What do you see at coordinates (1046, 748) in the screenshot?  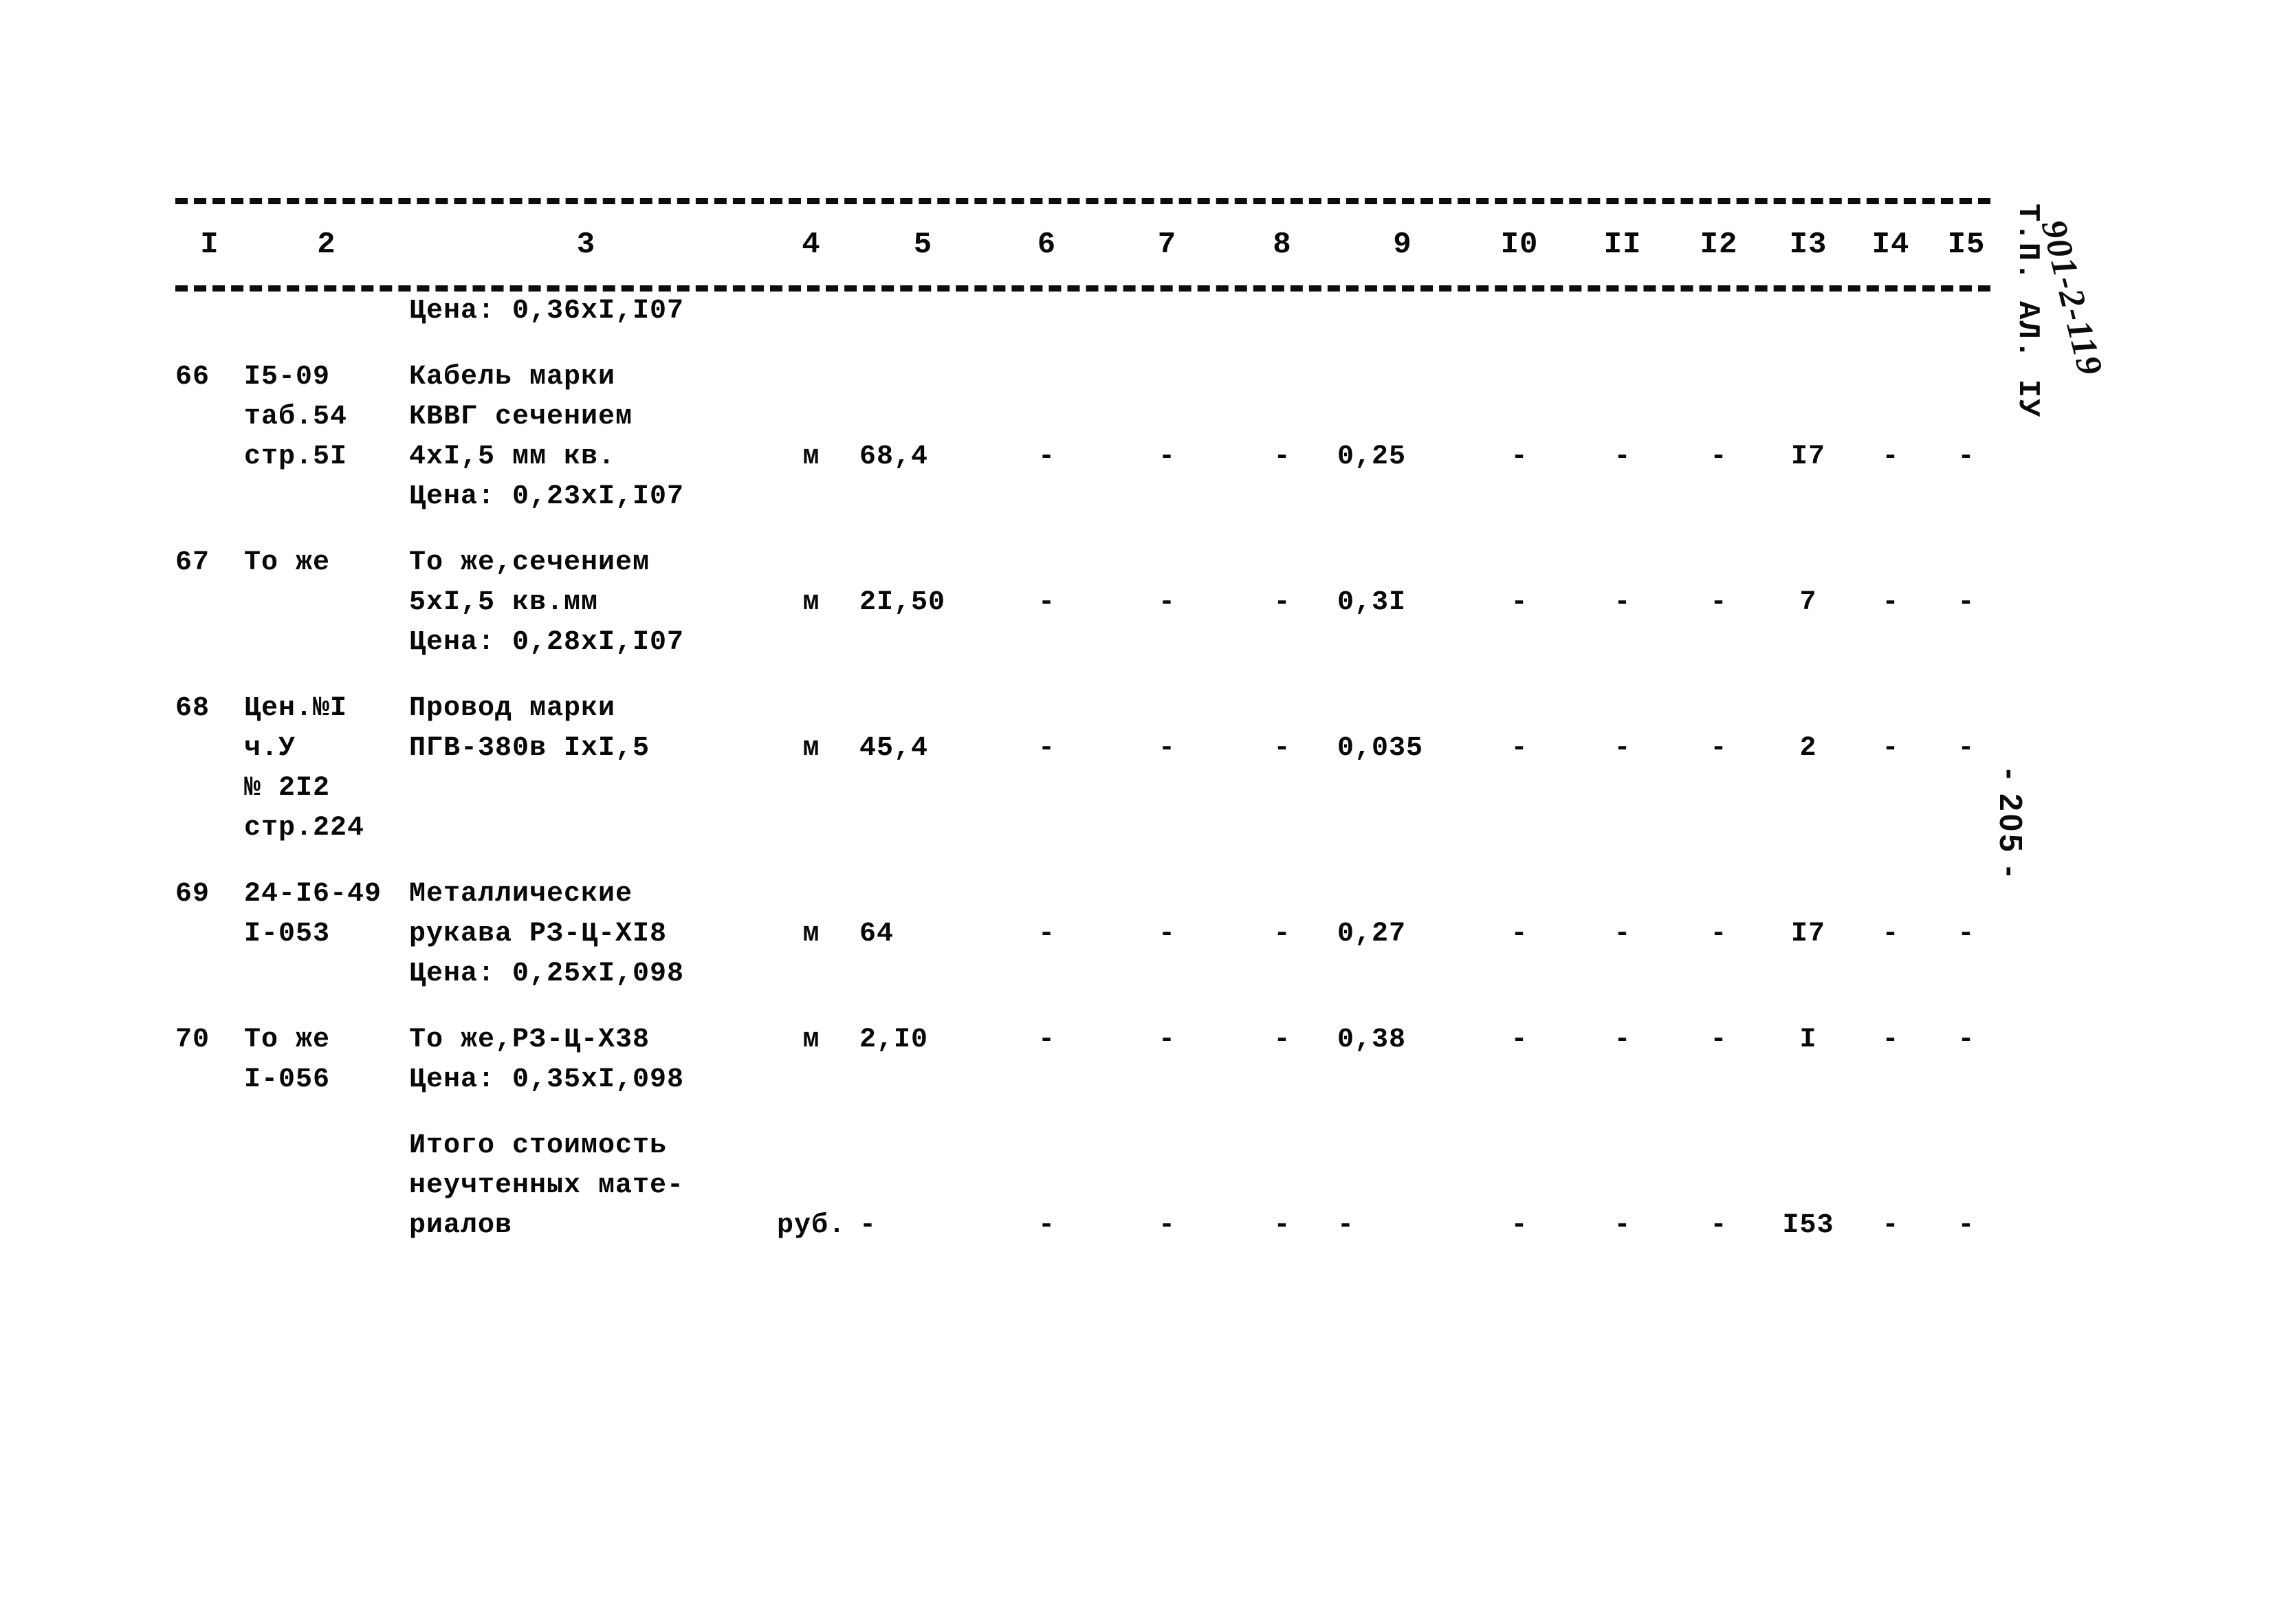 I see `cell-c6: -` at bounding box center [1046, 748].